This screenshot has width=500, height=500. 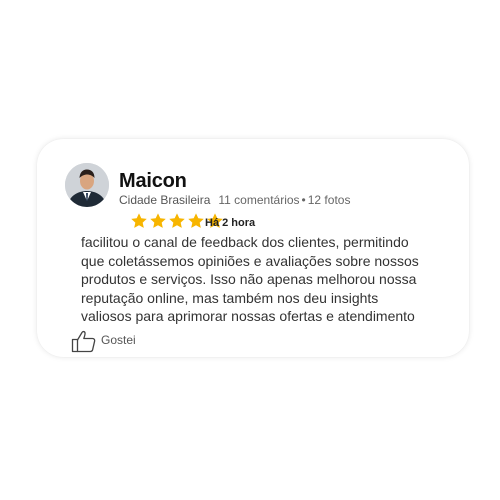 What do you see at coordinates (329, 200) in the screenshot?
I see `photo-count: 12 fotos` at bounding box center [329, 200].